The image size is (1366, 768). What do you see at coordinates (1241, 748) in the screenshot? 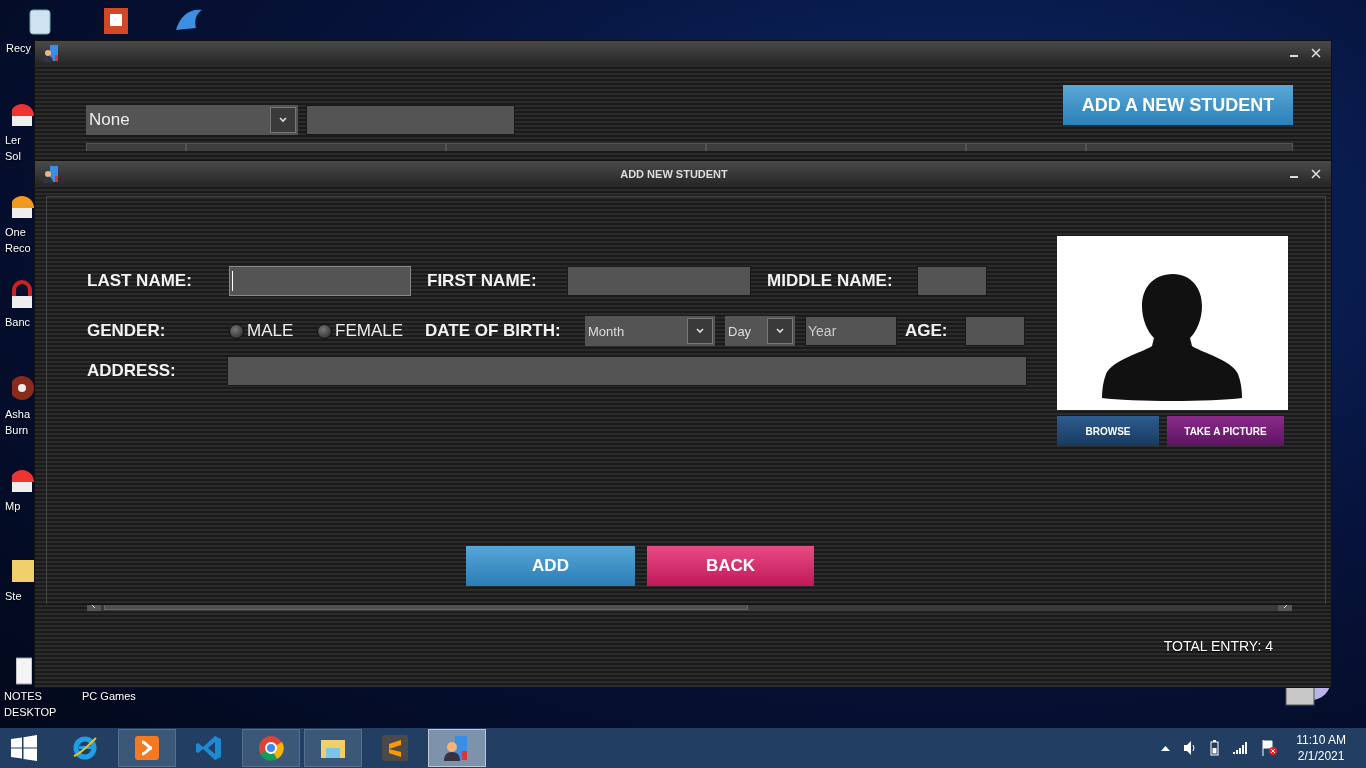
I see `signal-icon` at bounding box center [1241, 748].